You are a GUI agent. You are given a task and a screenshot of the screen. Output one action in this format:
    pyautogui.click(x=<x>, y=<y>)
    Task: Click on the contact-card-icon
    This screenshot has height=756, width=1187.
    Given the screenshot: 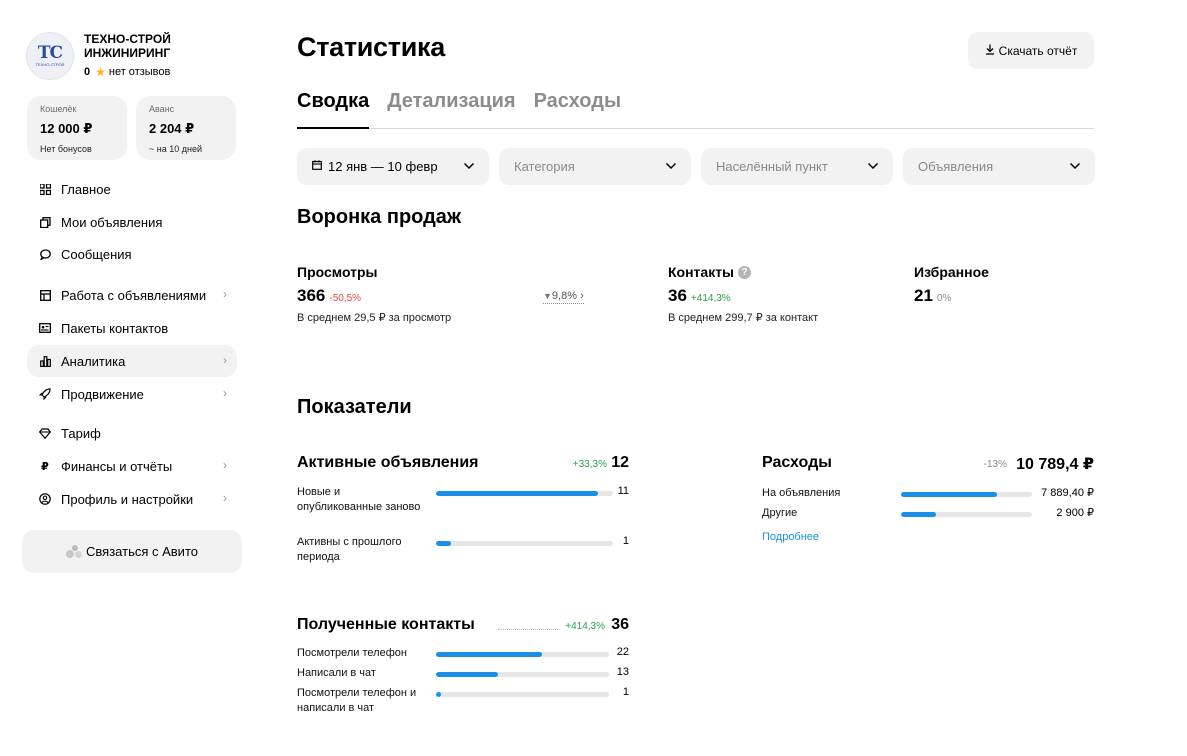 What is the action you would take?
    pyautogui.click(x=45, y=328)
    